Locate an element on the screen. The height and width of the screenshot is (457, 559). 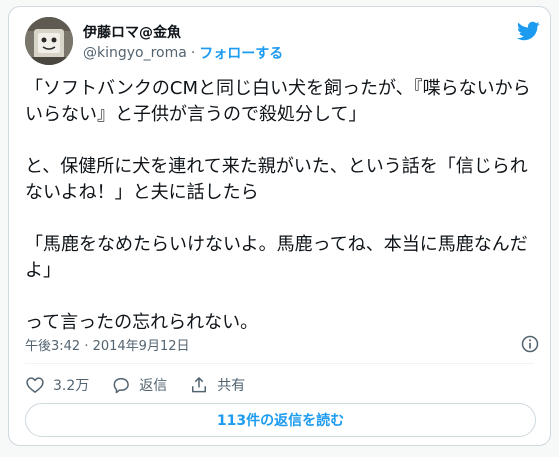
info-icon is located at coordinates (530, 344).